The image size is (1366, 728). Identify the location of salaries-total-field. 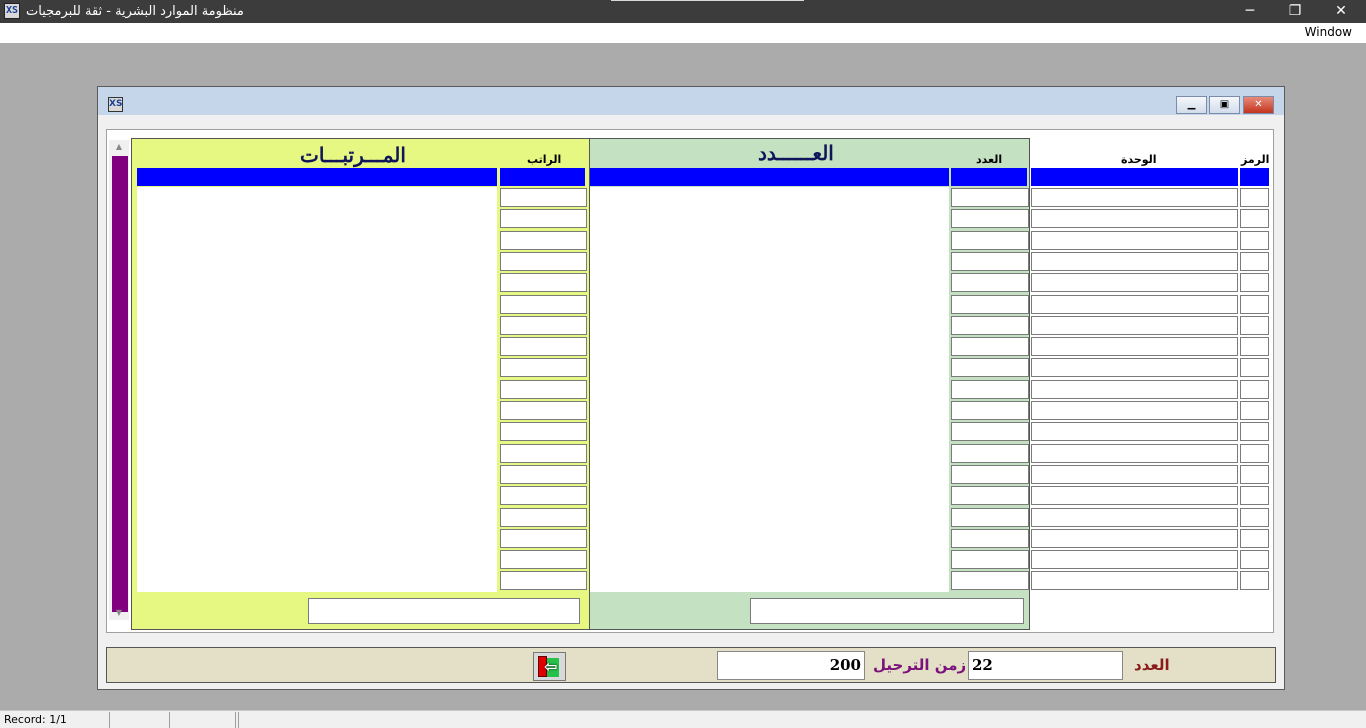
(444, 611).